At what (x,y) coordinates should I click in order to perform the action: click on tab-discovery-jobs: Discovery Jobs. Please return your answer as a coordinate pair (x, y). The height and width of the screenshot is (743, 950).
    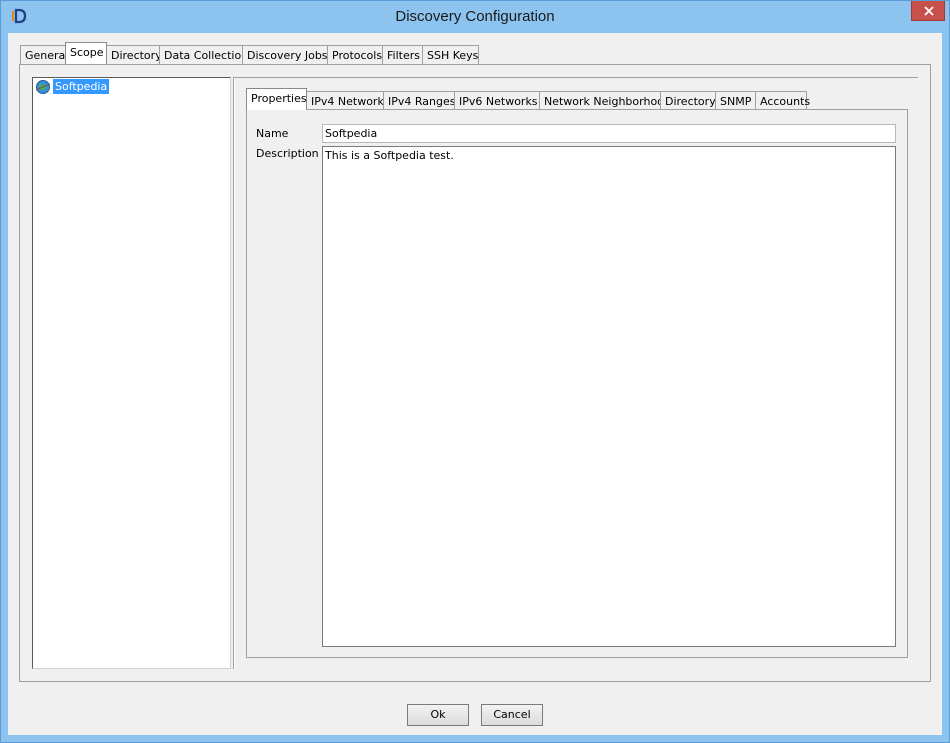
    Looking at the image, I should click on (285, 54).